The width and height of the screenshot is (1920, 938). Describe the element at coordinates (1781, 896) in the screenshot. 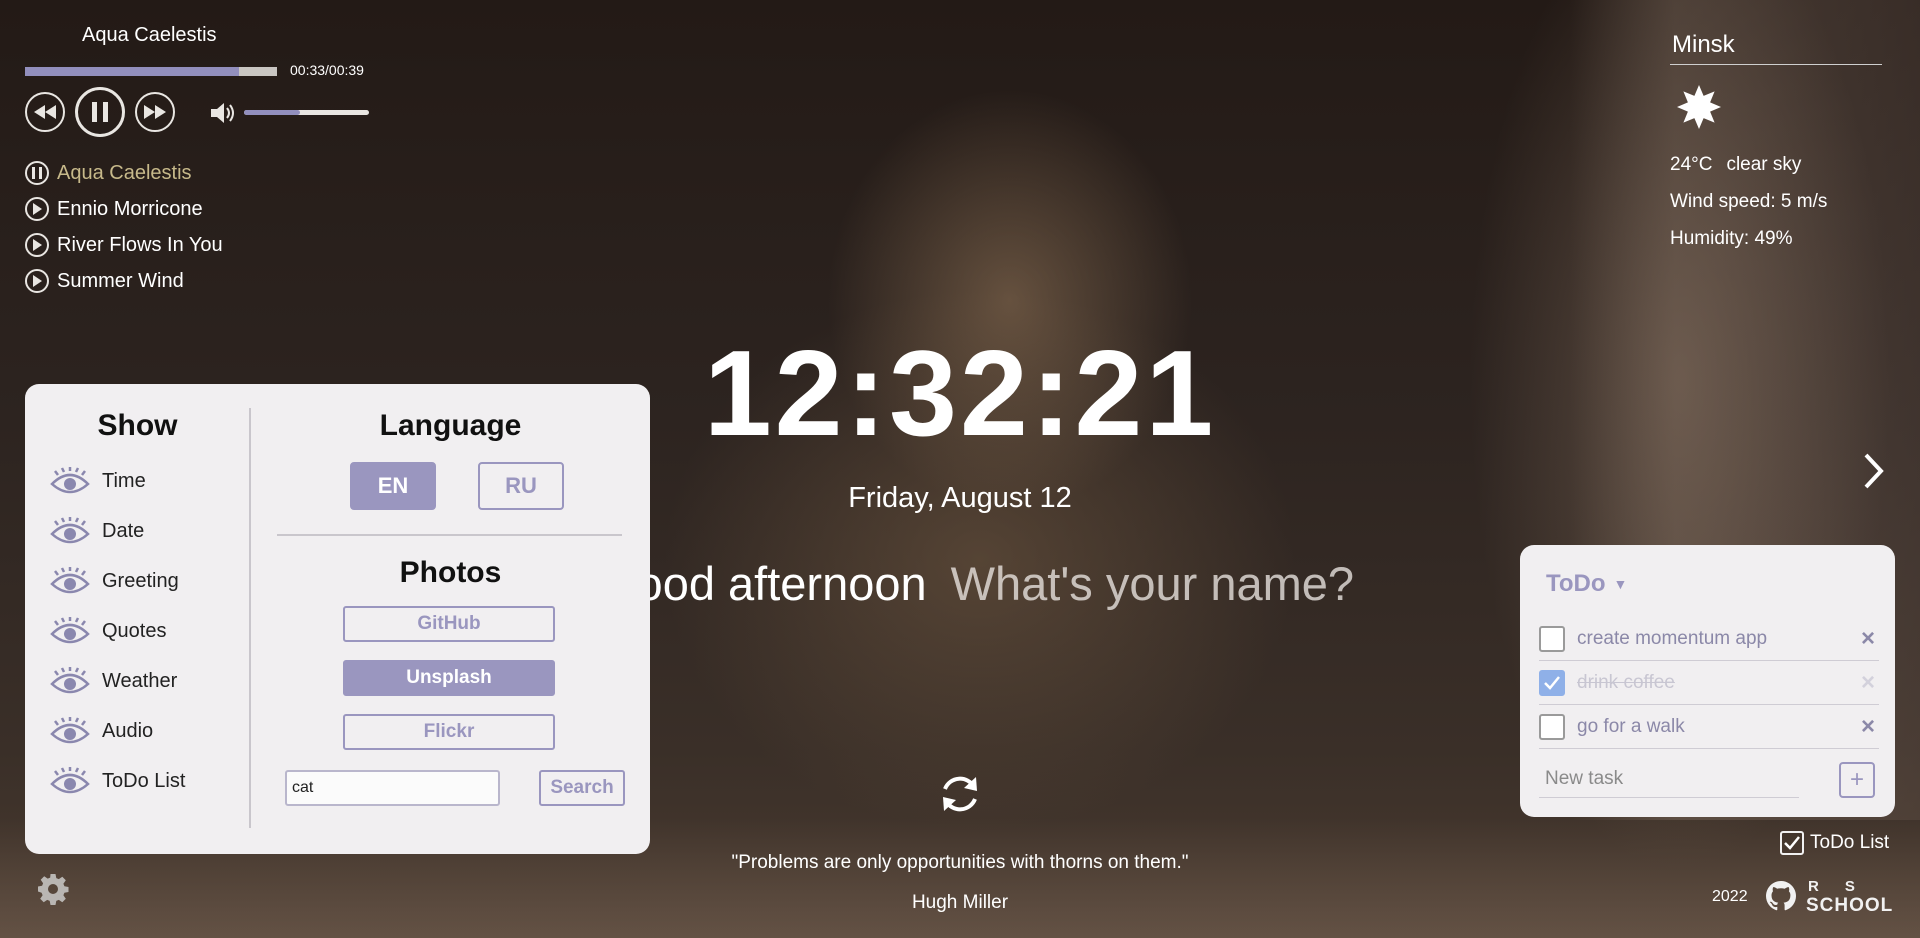

I see `github-icon` at that location.